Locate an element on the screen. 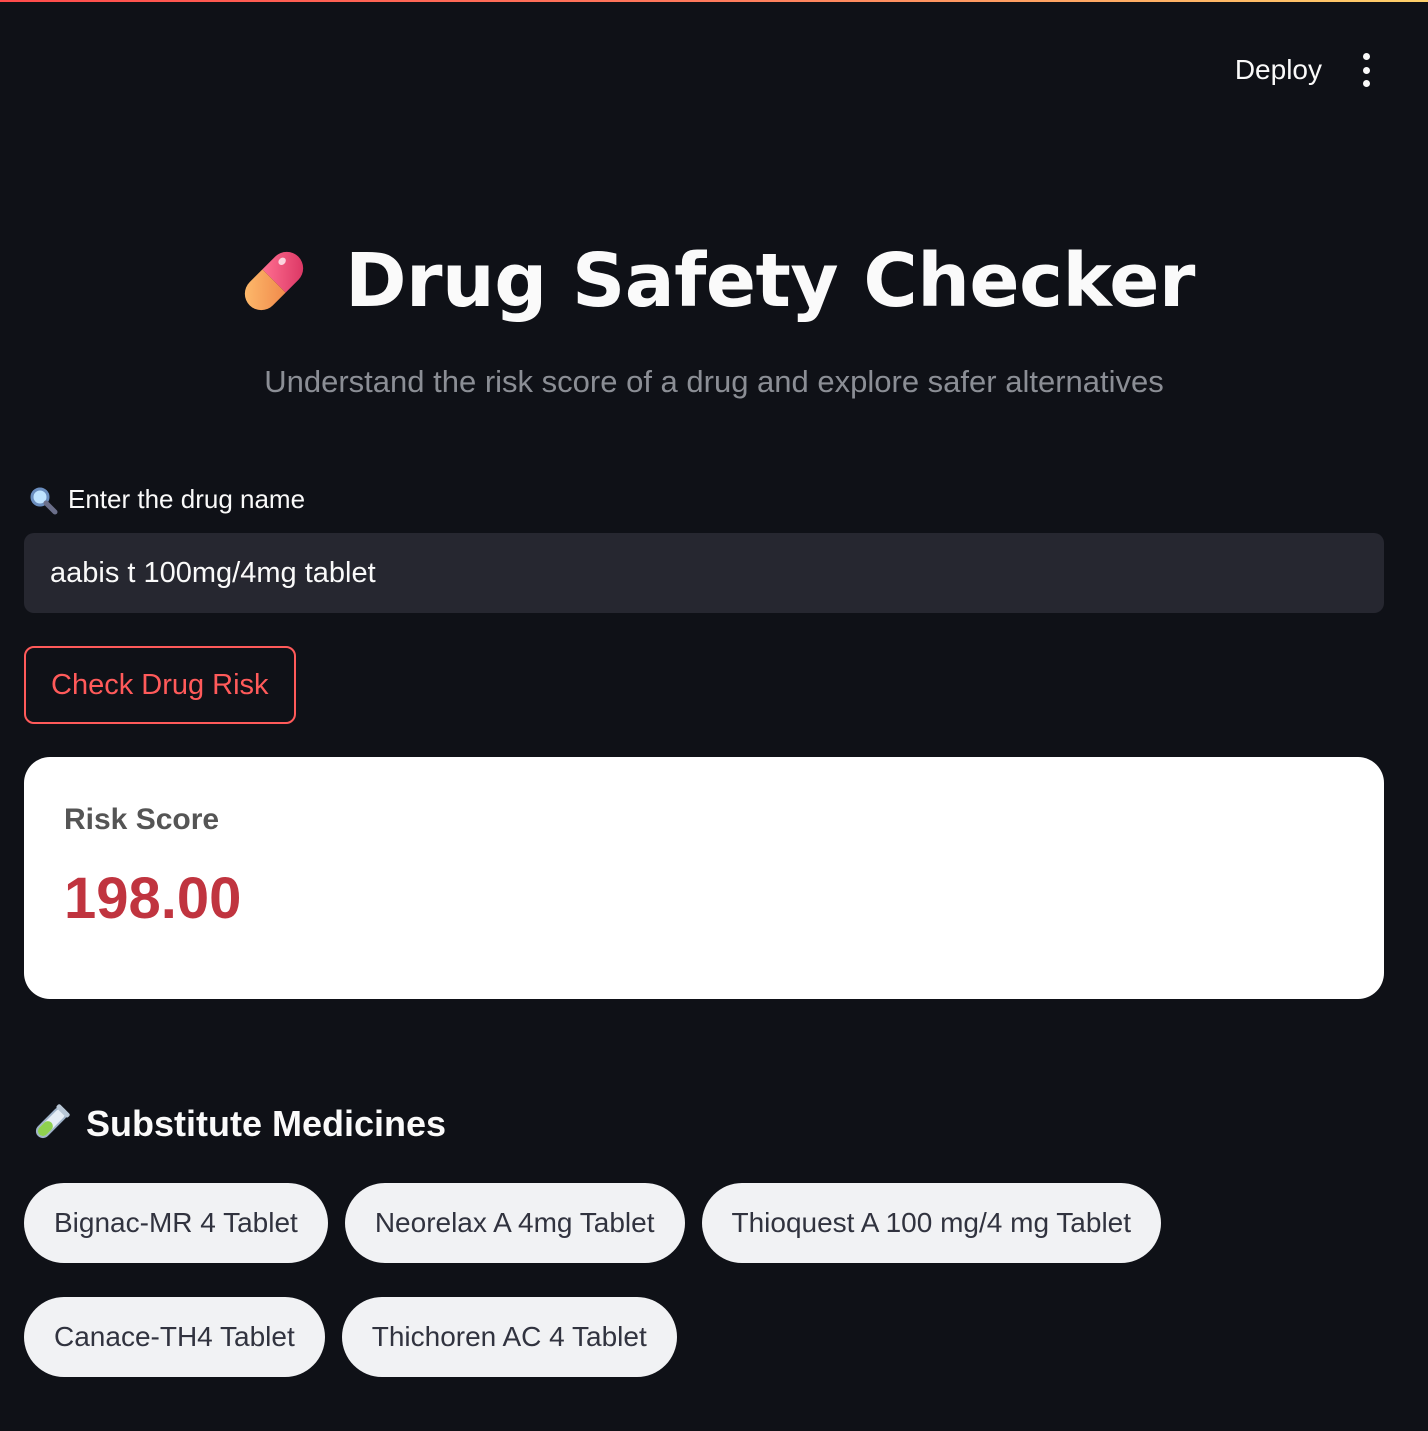 The height and width of the screenshot is (1431, 1428). substitute-chip: Thichoren AC 4 Tablet is located at coordinates (509, 1337).